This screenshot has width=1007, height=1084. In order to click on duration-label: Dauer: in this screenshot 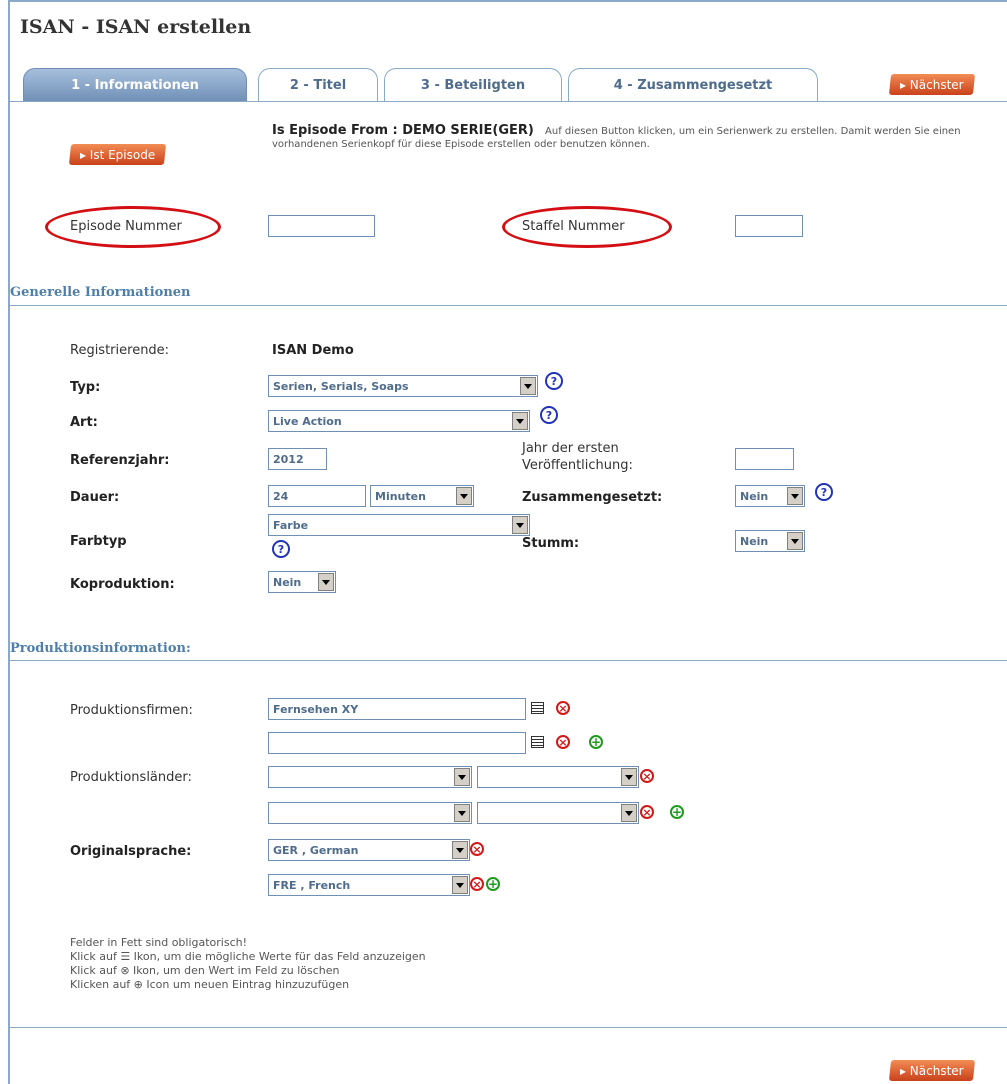, I will do `click(95, 497)`.